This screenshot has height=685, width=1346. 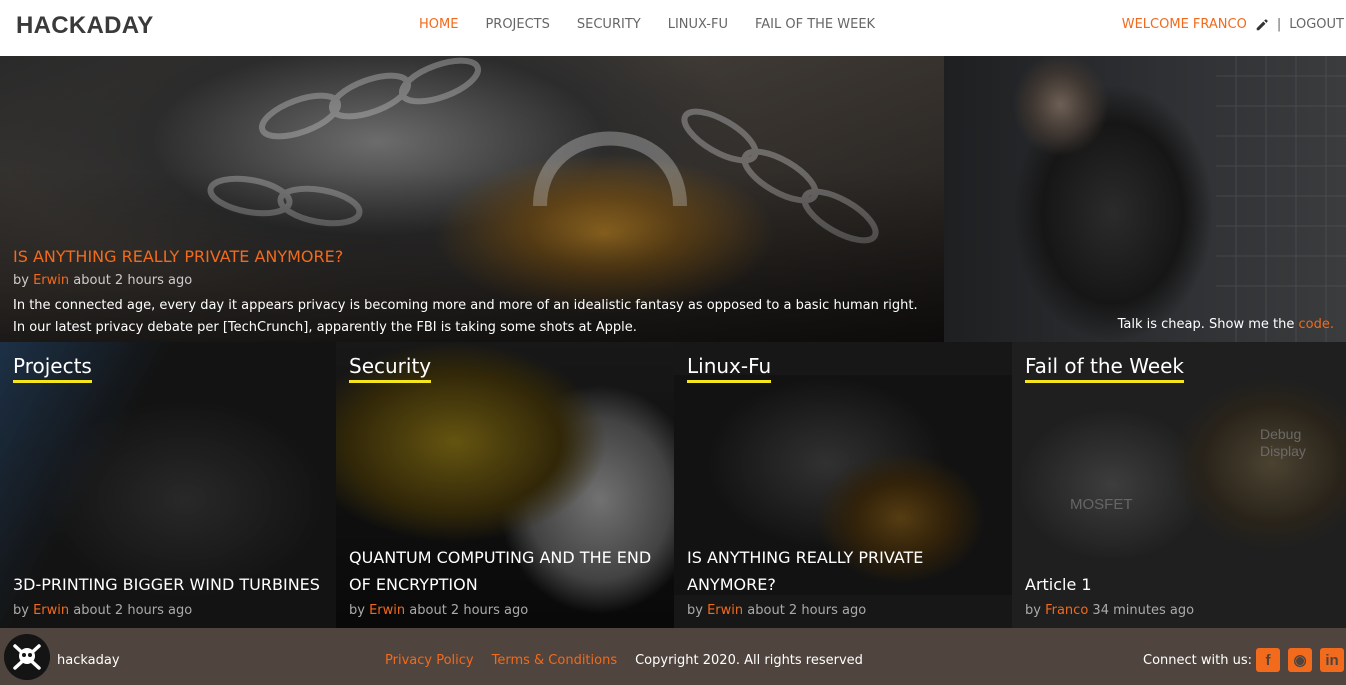 I want to click on card-title: IS ANYTHING REALLY PRIVATE ANYMORE?, so click(x=845, y=571).